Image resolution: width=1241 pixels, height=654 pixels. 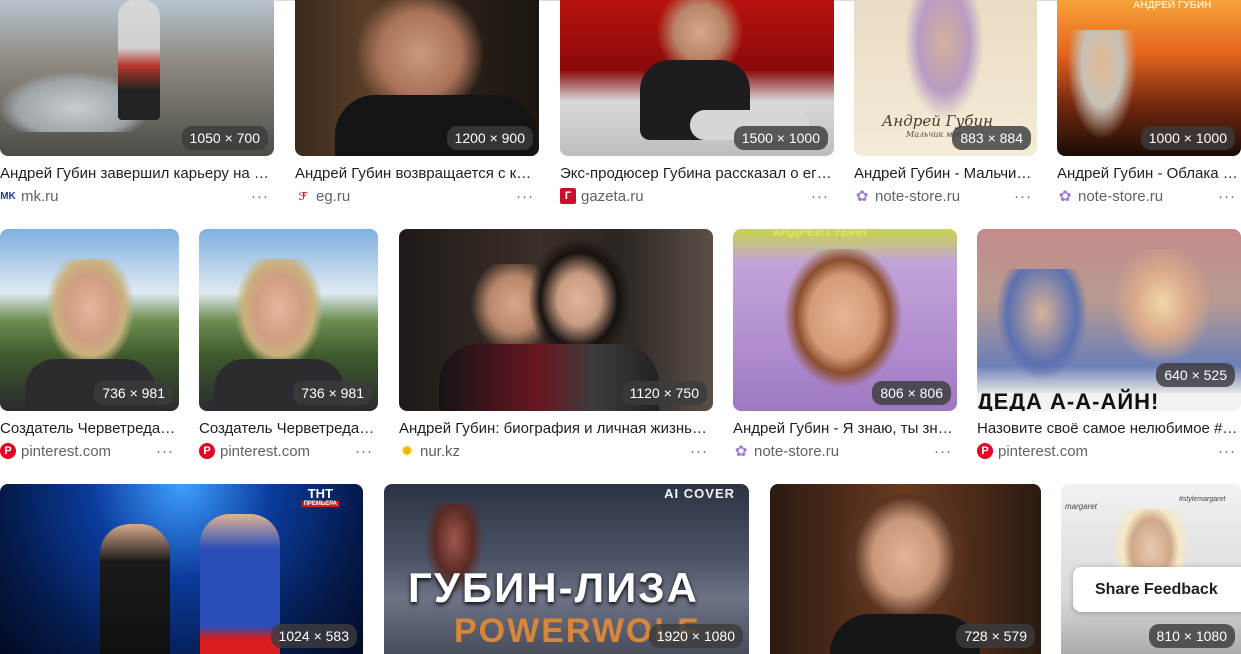 I want to click on channel-badge: ТНТ, so click(x=320, y=493).